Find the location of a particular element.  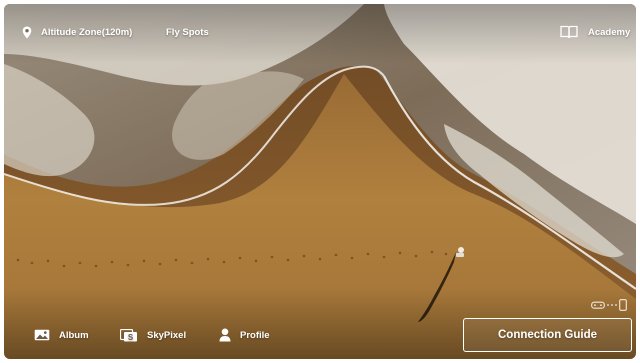

location-pin-icon is located at coordinates (27, 32).